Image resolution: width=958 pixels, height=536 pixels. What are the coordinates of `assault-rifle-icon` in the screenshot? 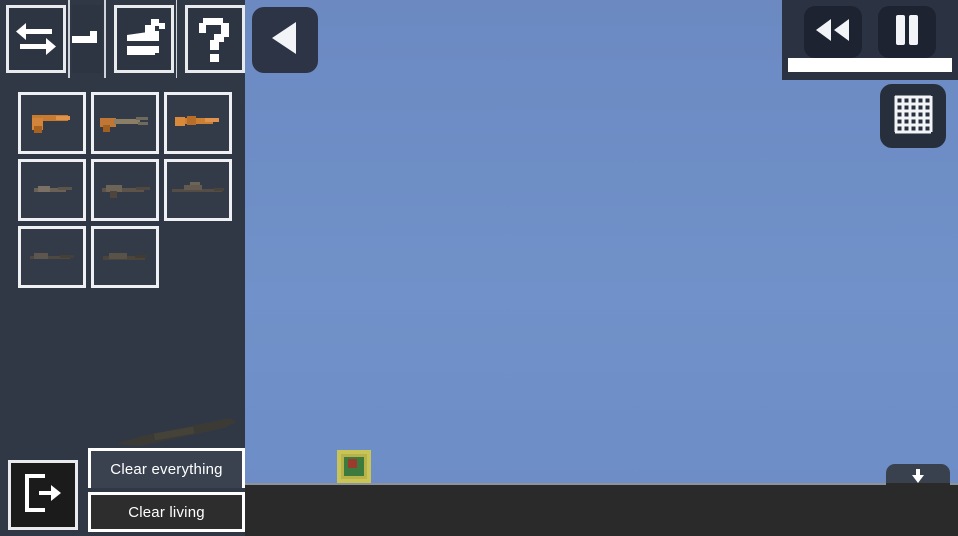 It's located at (126, 191).